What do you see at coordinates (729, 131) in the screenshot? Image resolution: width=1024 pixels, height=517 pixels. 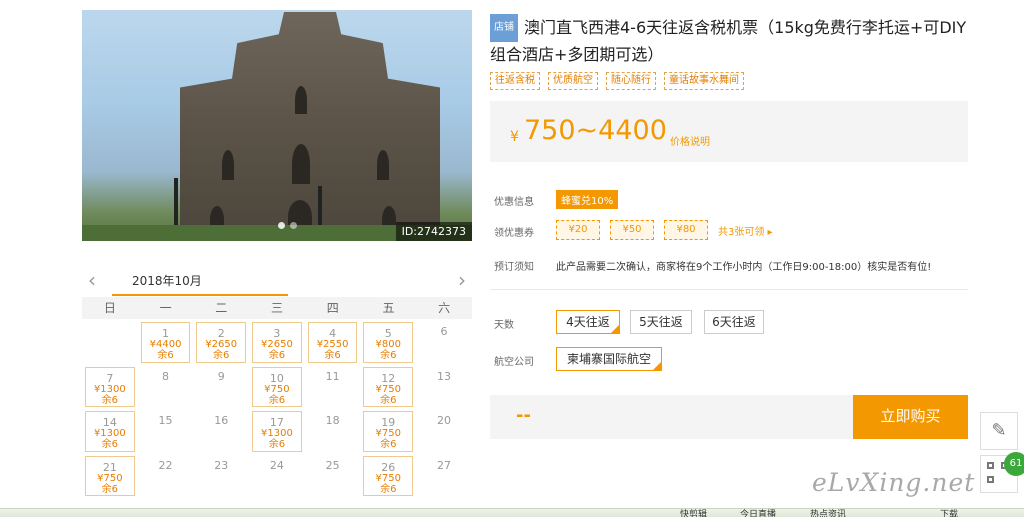 I see `price-box: ¥ 750~4400 价格说明` at bounding box center [729, 131].